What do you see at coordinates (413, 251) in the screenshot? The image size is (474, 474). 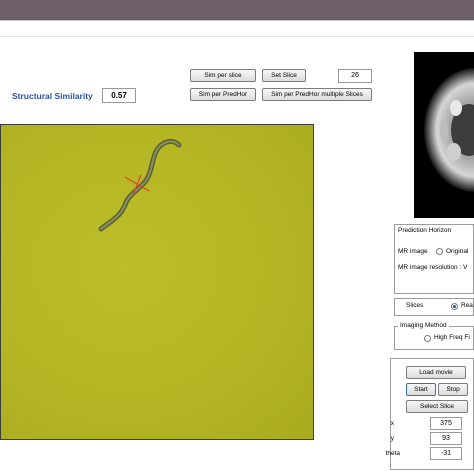 I see `mr-image-label: MR image` at bounding box center [413, 251].